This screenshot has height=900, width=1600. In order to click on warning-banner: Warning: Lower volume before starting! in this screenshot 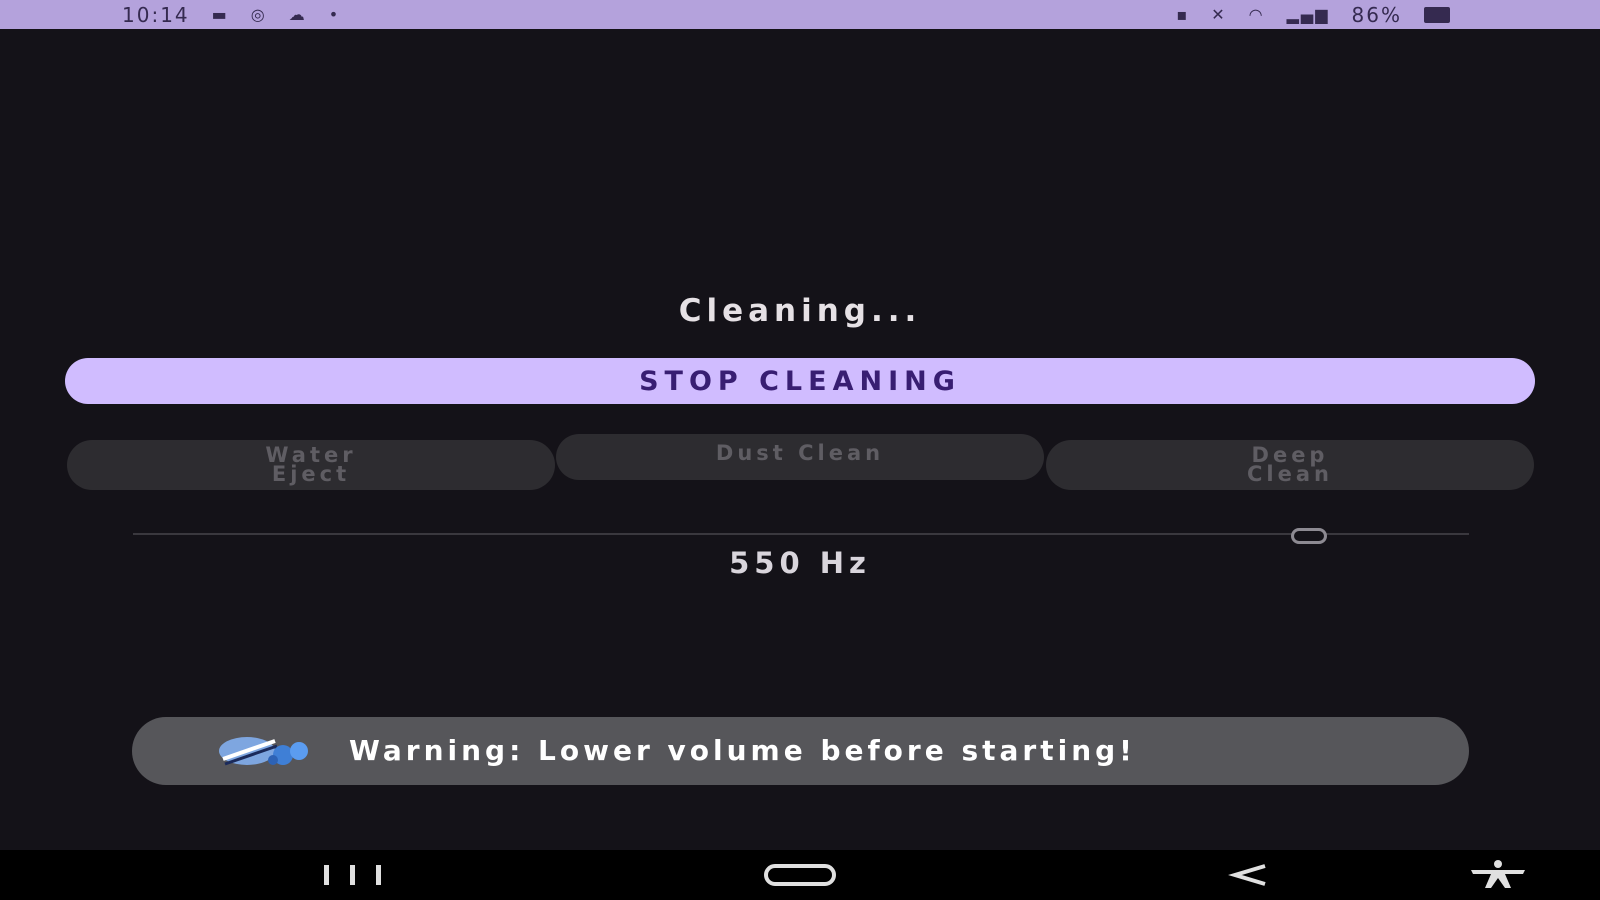, I will do `click(800, 751)`.